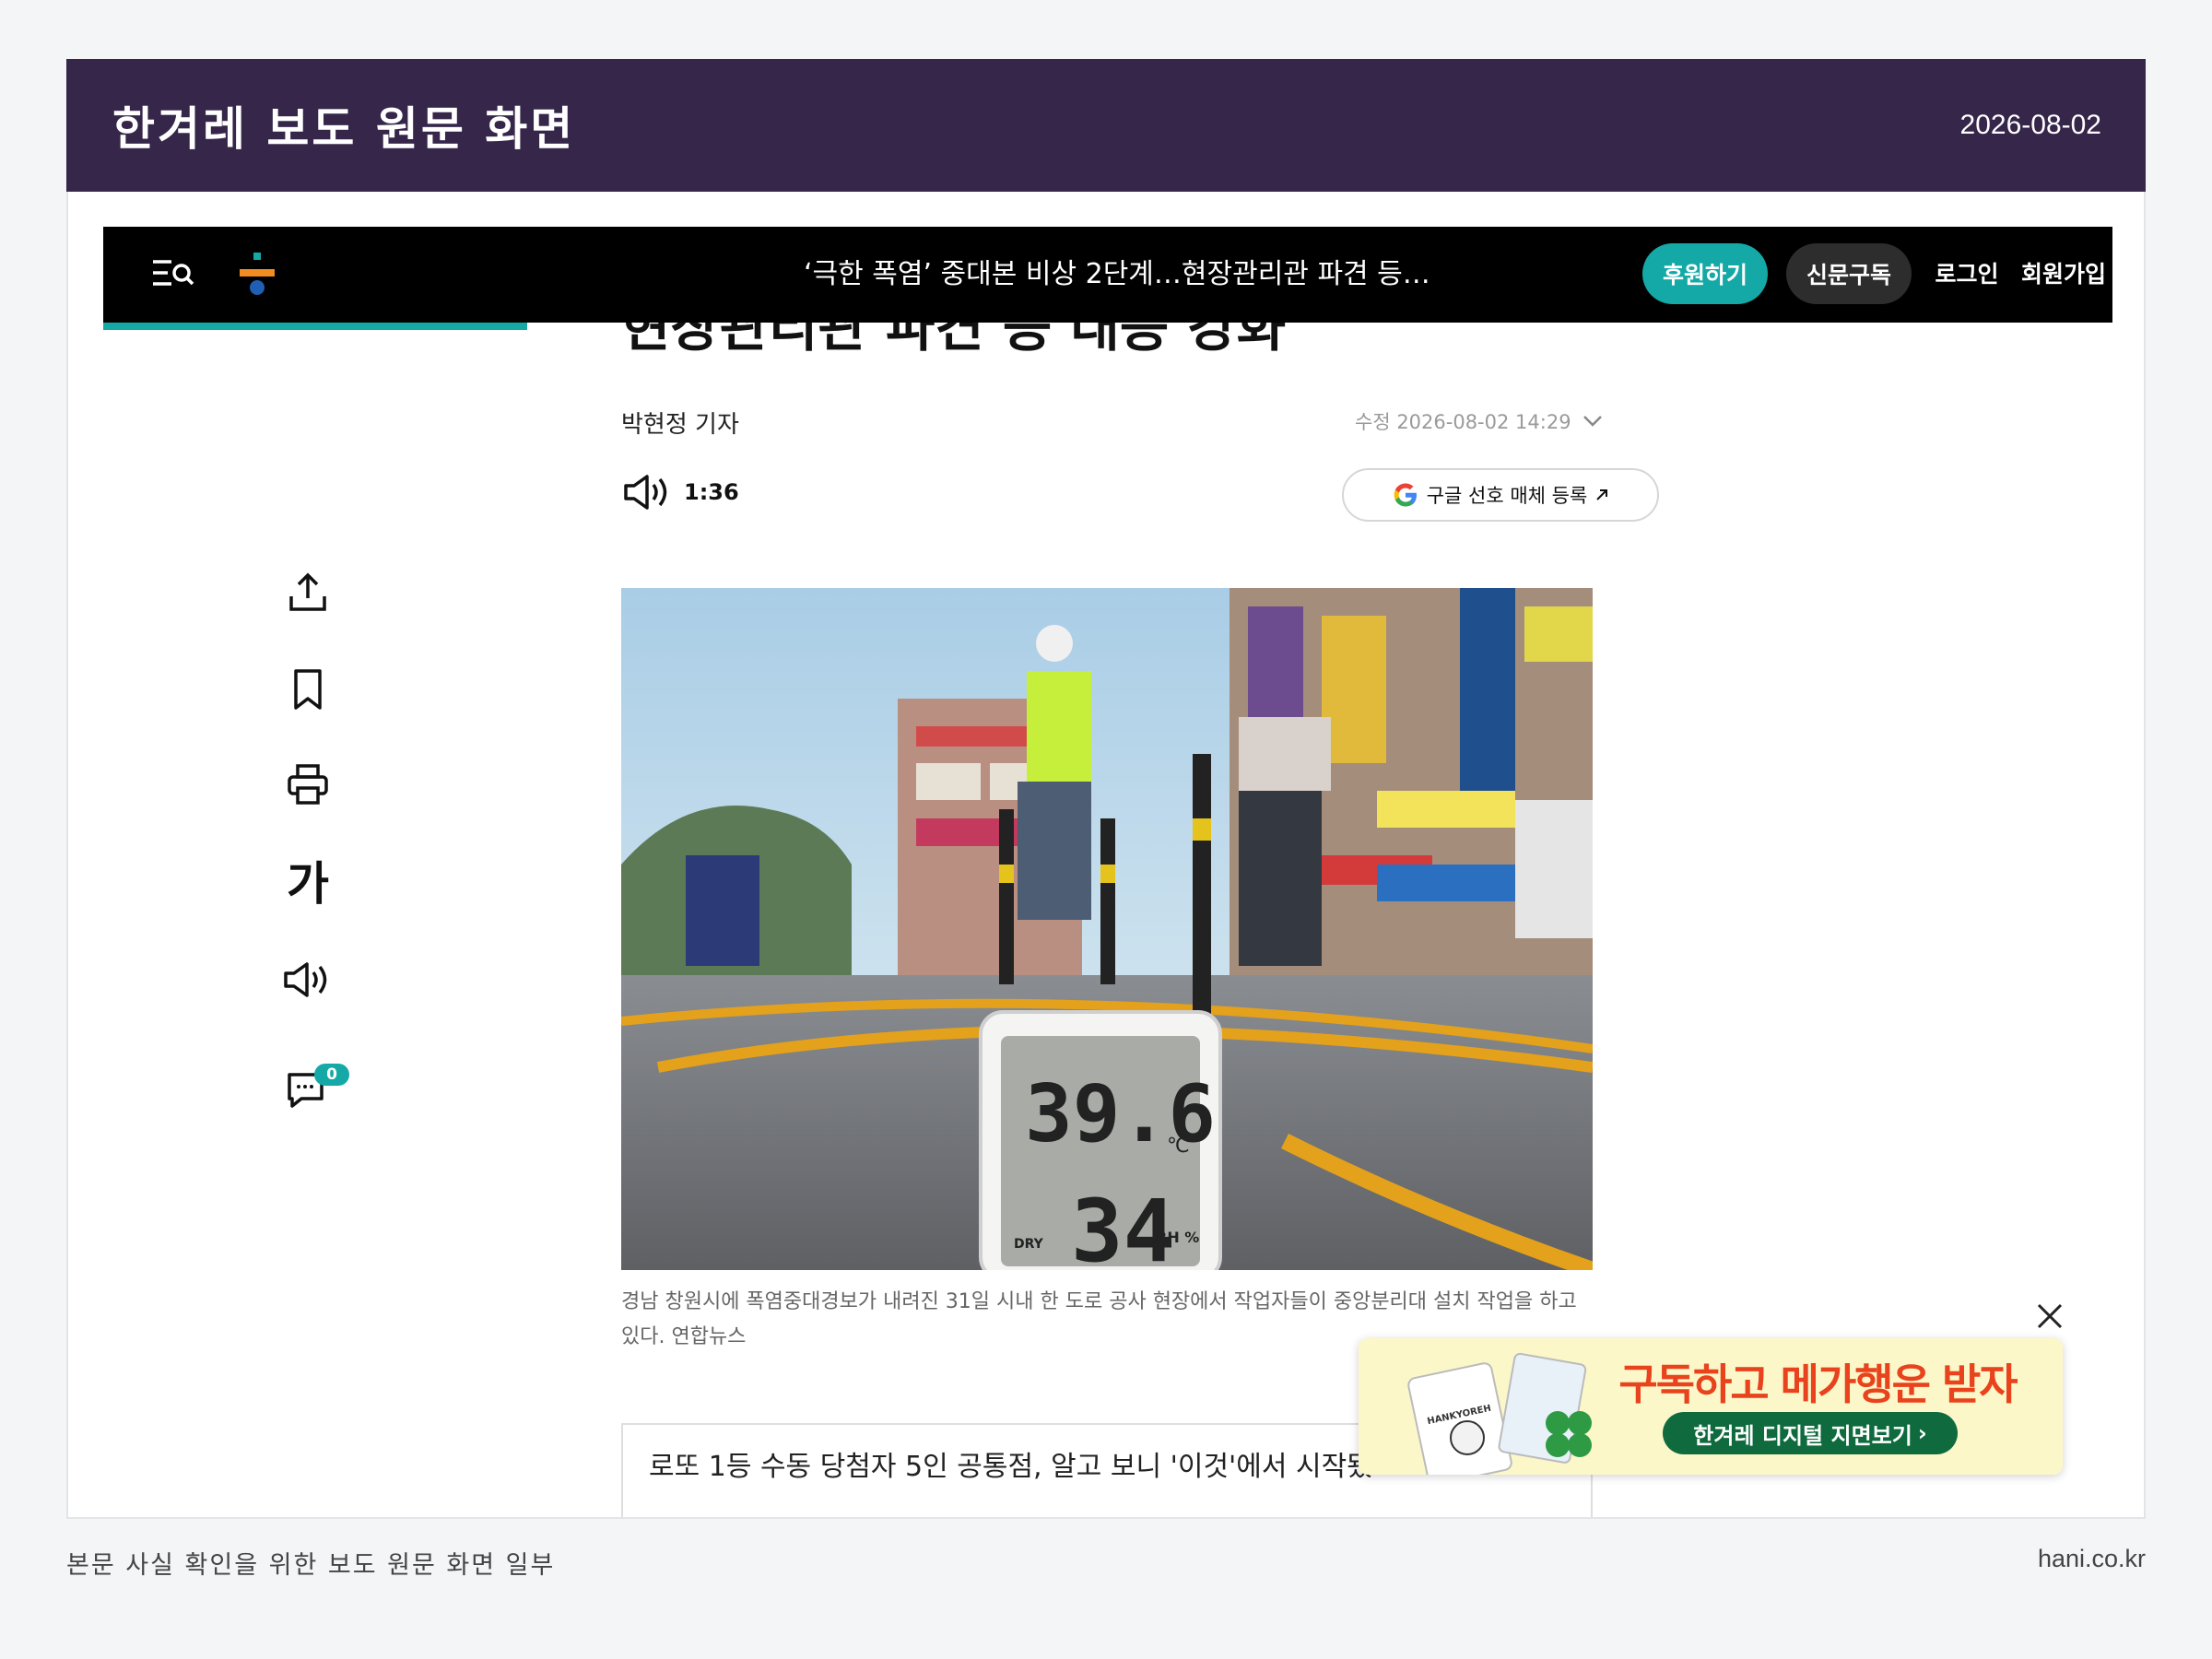 The image size is (2212, 1659). What do you see at coordinates (1463, 422) in the screenshot?
I see `modified-text: 수정 2026-08-02 14:29` at bounding box center [1463, 422].